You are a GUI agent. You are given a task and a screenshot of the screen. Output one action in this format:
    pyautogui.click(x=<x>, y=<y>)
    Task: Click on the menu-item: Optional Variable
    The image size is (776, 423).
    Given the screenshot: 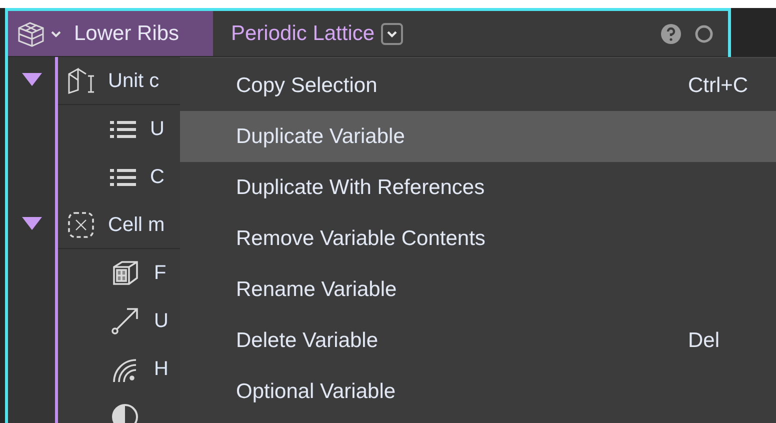 What is the action you would take?
    pyautogui.click(x=478, y=391)
    